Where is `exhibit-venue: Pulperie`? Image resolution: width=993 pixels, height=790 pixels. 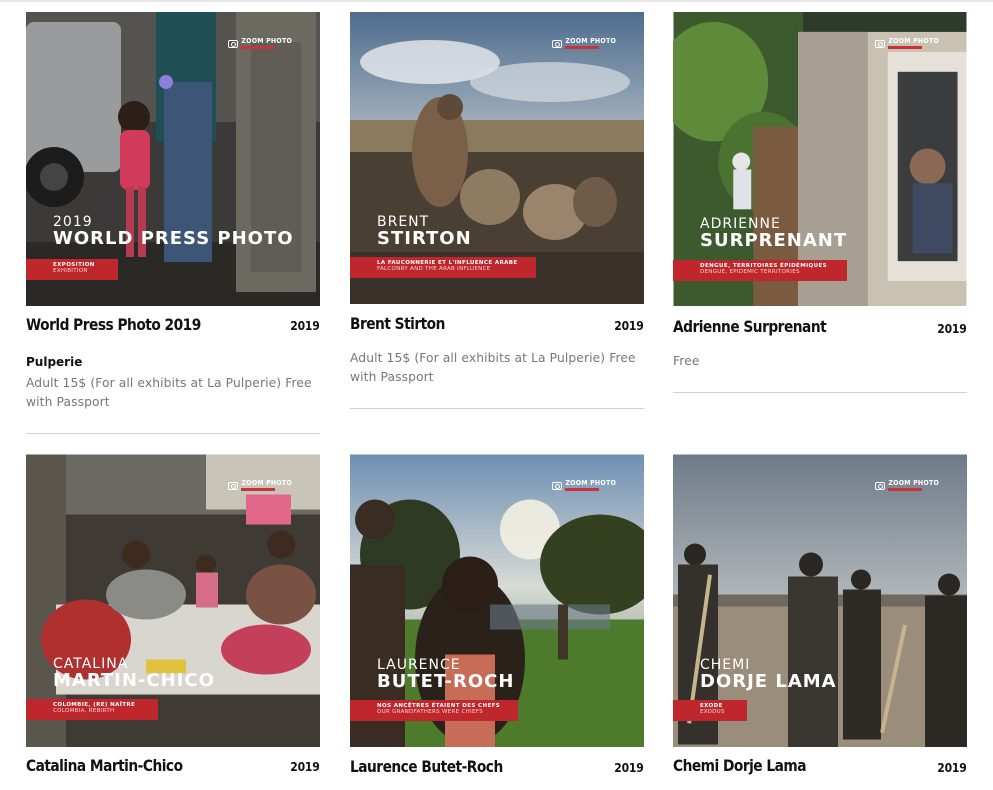
exhibit-venue: Pulperie is located at coordinates (54, 362).